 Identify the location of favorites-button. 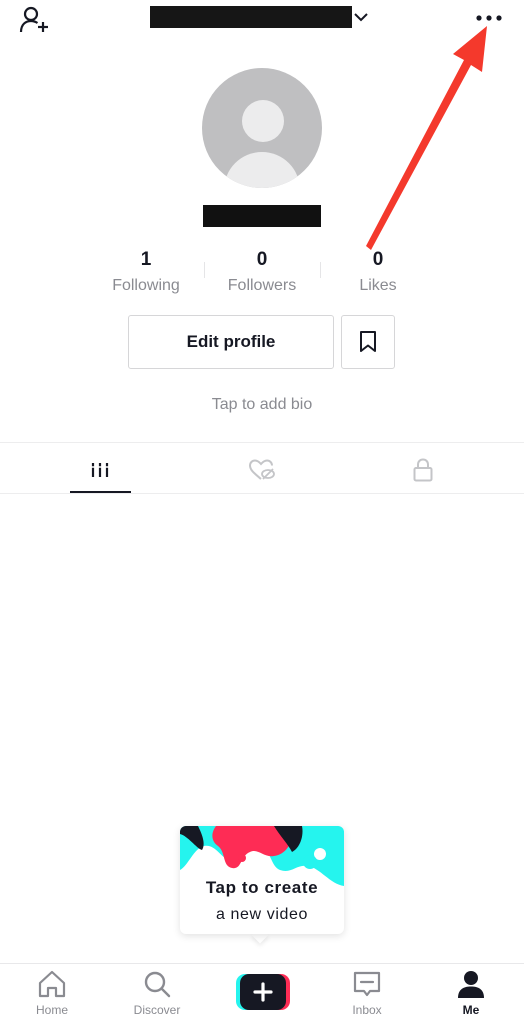
(368, 342).